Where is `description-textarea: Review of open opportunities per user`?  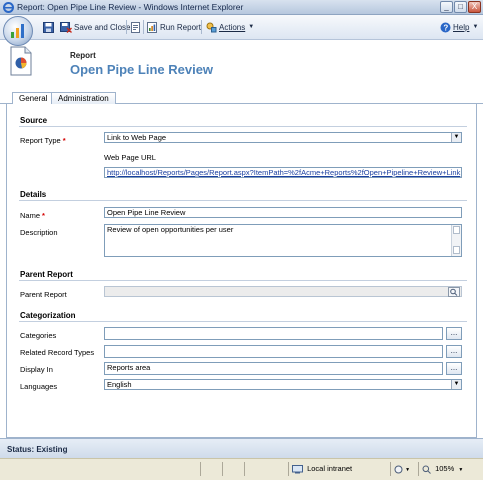
description-textarea: Review of open opportunities per user is located at coordinates (283, 240).